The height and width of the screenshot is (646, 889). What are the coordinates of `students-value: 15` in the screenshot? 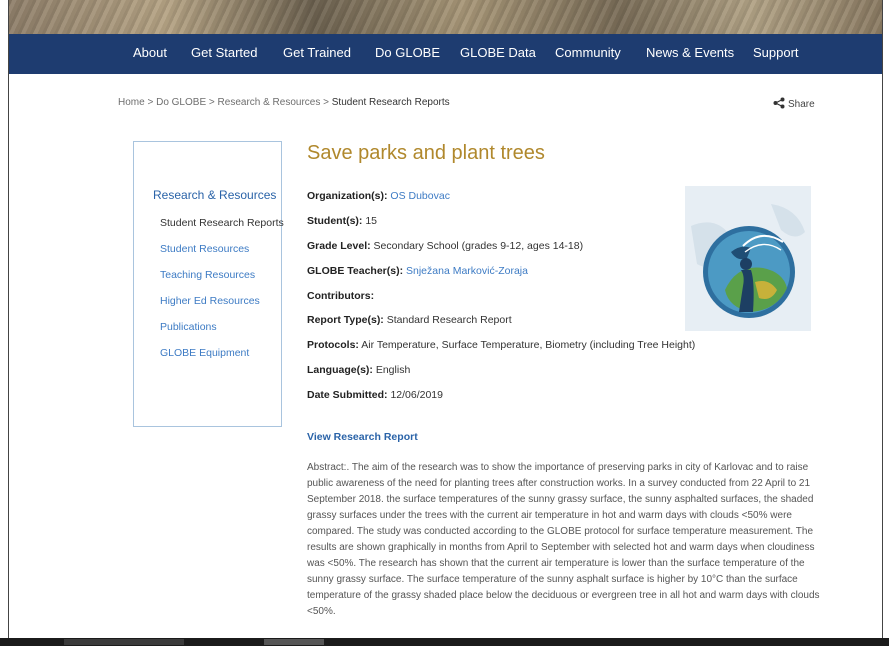 It's located at (371, 221).